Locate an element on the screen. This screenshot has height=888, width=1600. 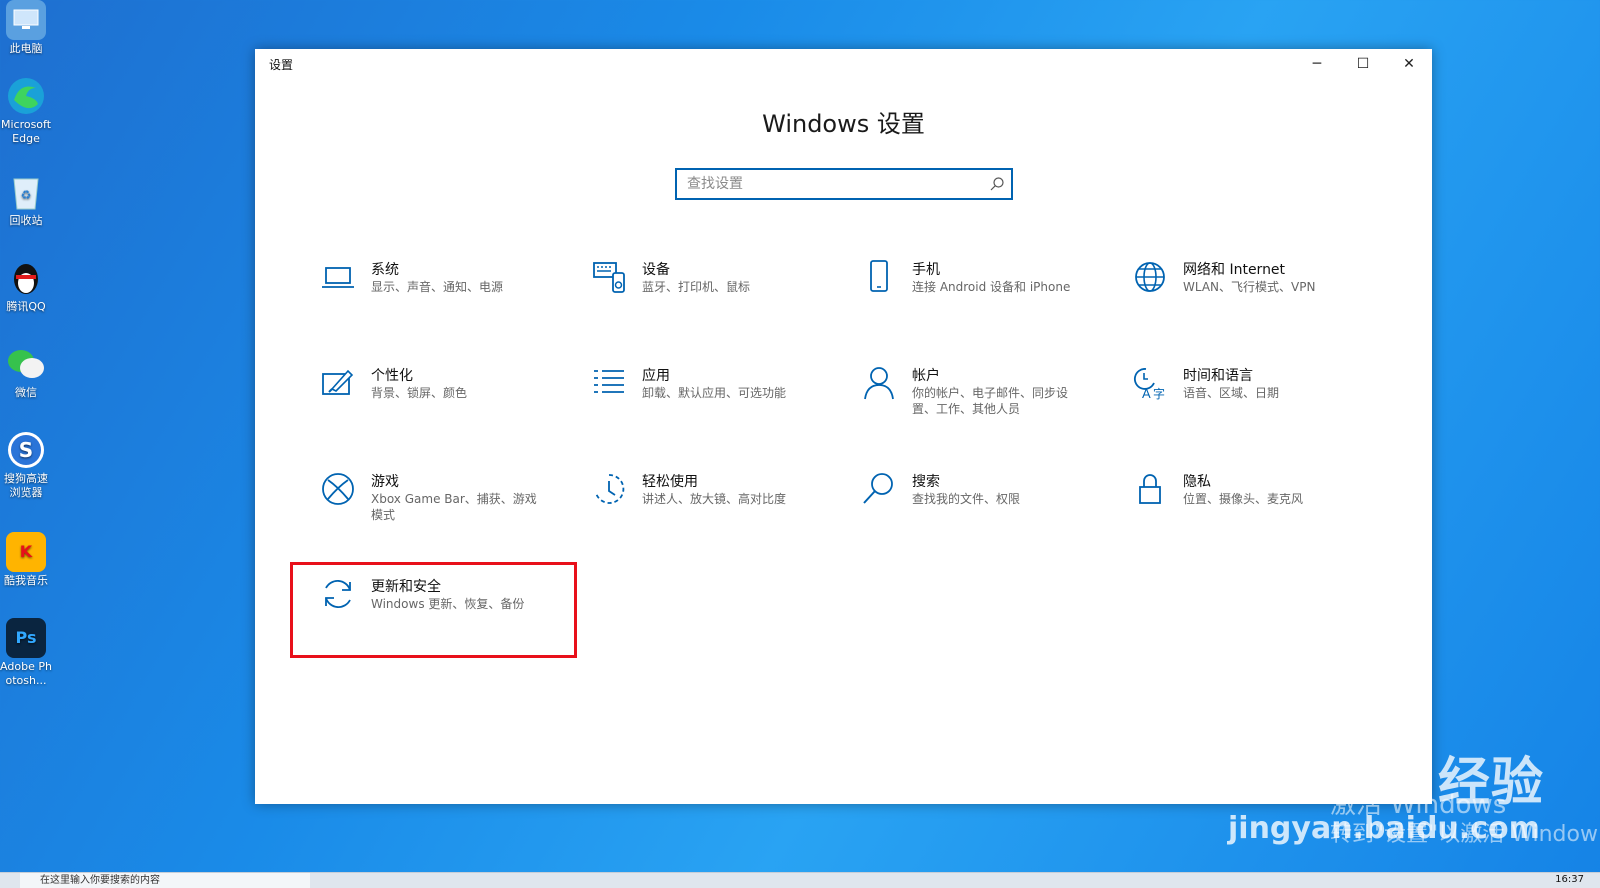
activation-line-2: 转到"设置"以激活 Window is located at coordinates (1464, 834).